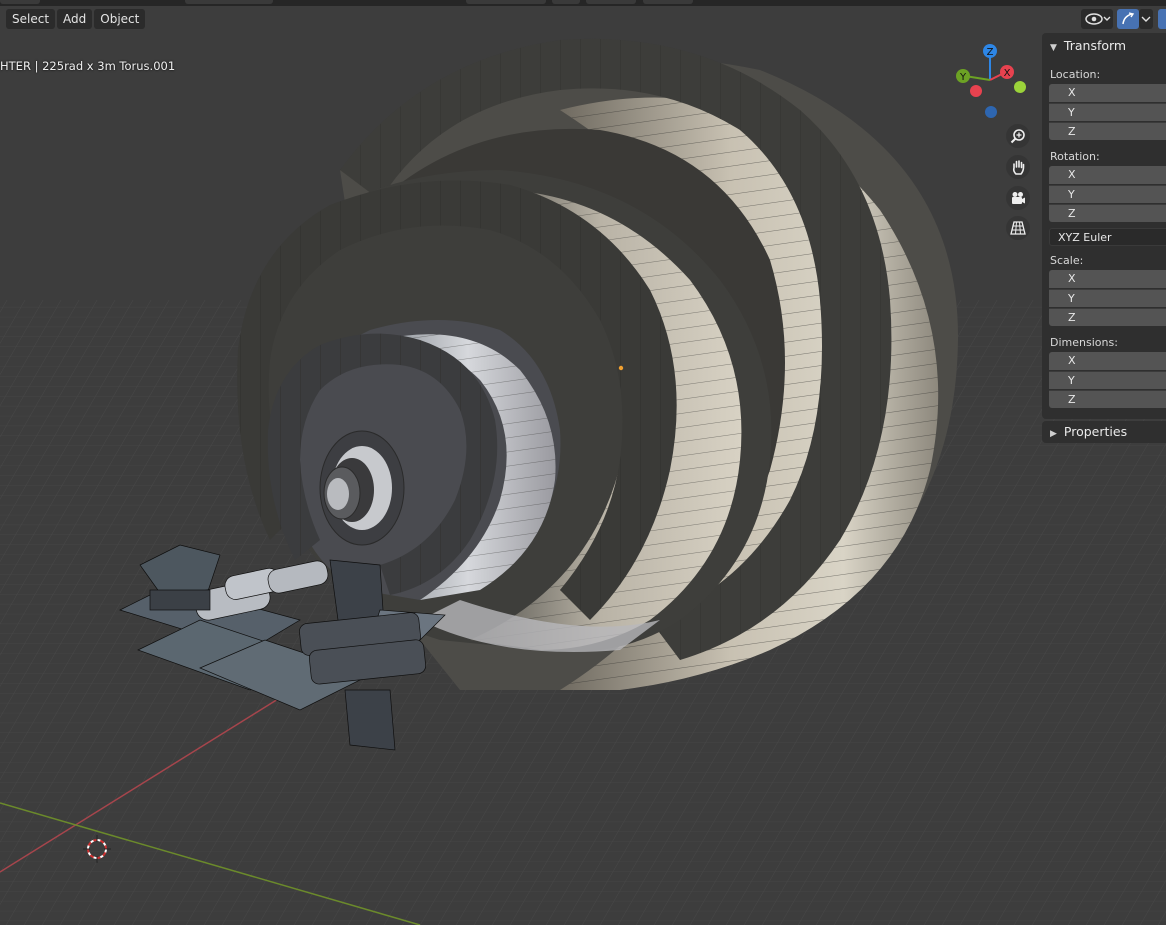 The image size is (1166, 925). I want to click on camera-view-button, so click(1018, 198).